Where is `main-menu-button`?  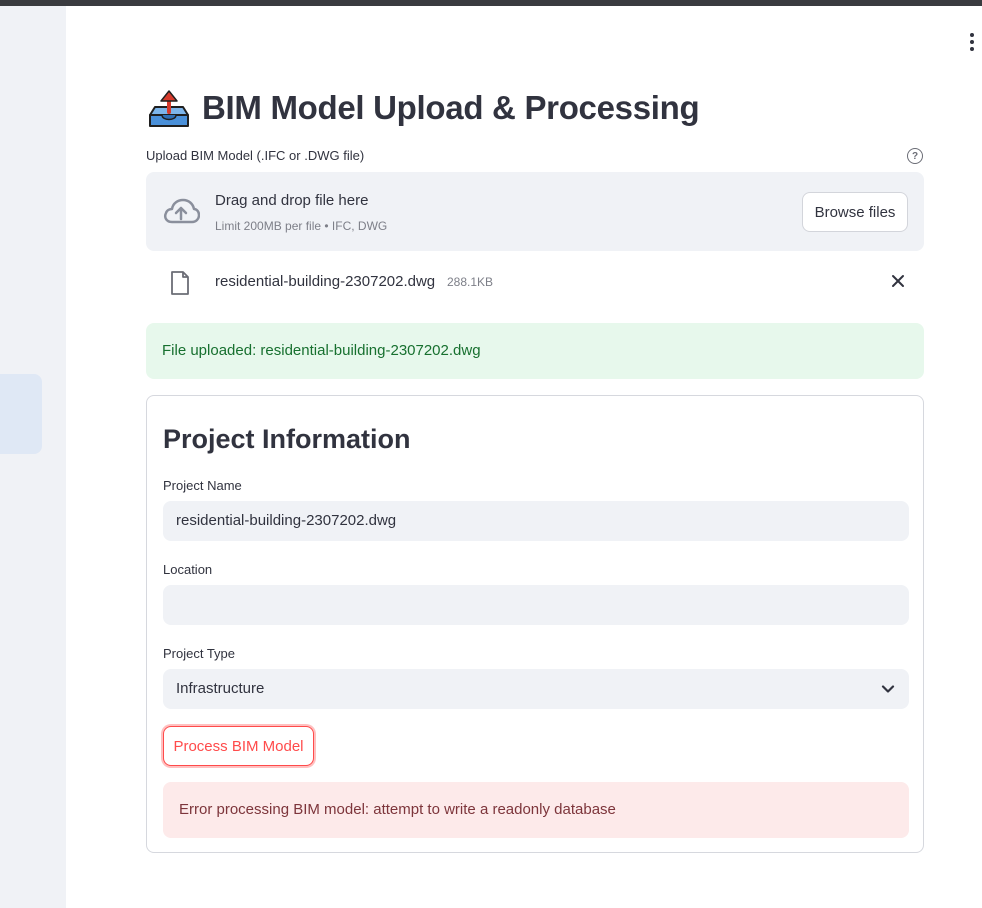 main-menu-button is located at coordinates (972, 42).